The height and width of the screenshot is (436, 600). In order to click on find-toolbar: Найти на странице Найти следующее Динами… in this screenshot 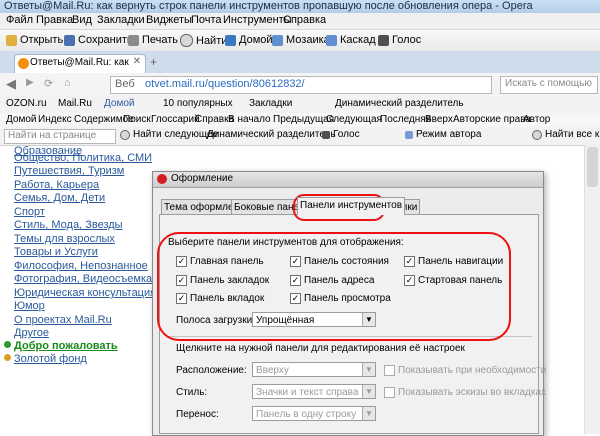, I will do `click(300, 136)`.